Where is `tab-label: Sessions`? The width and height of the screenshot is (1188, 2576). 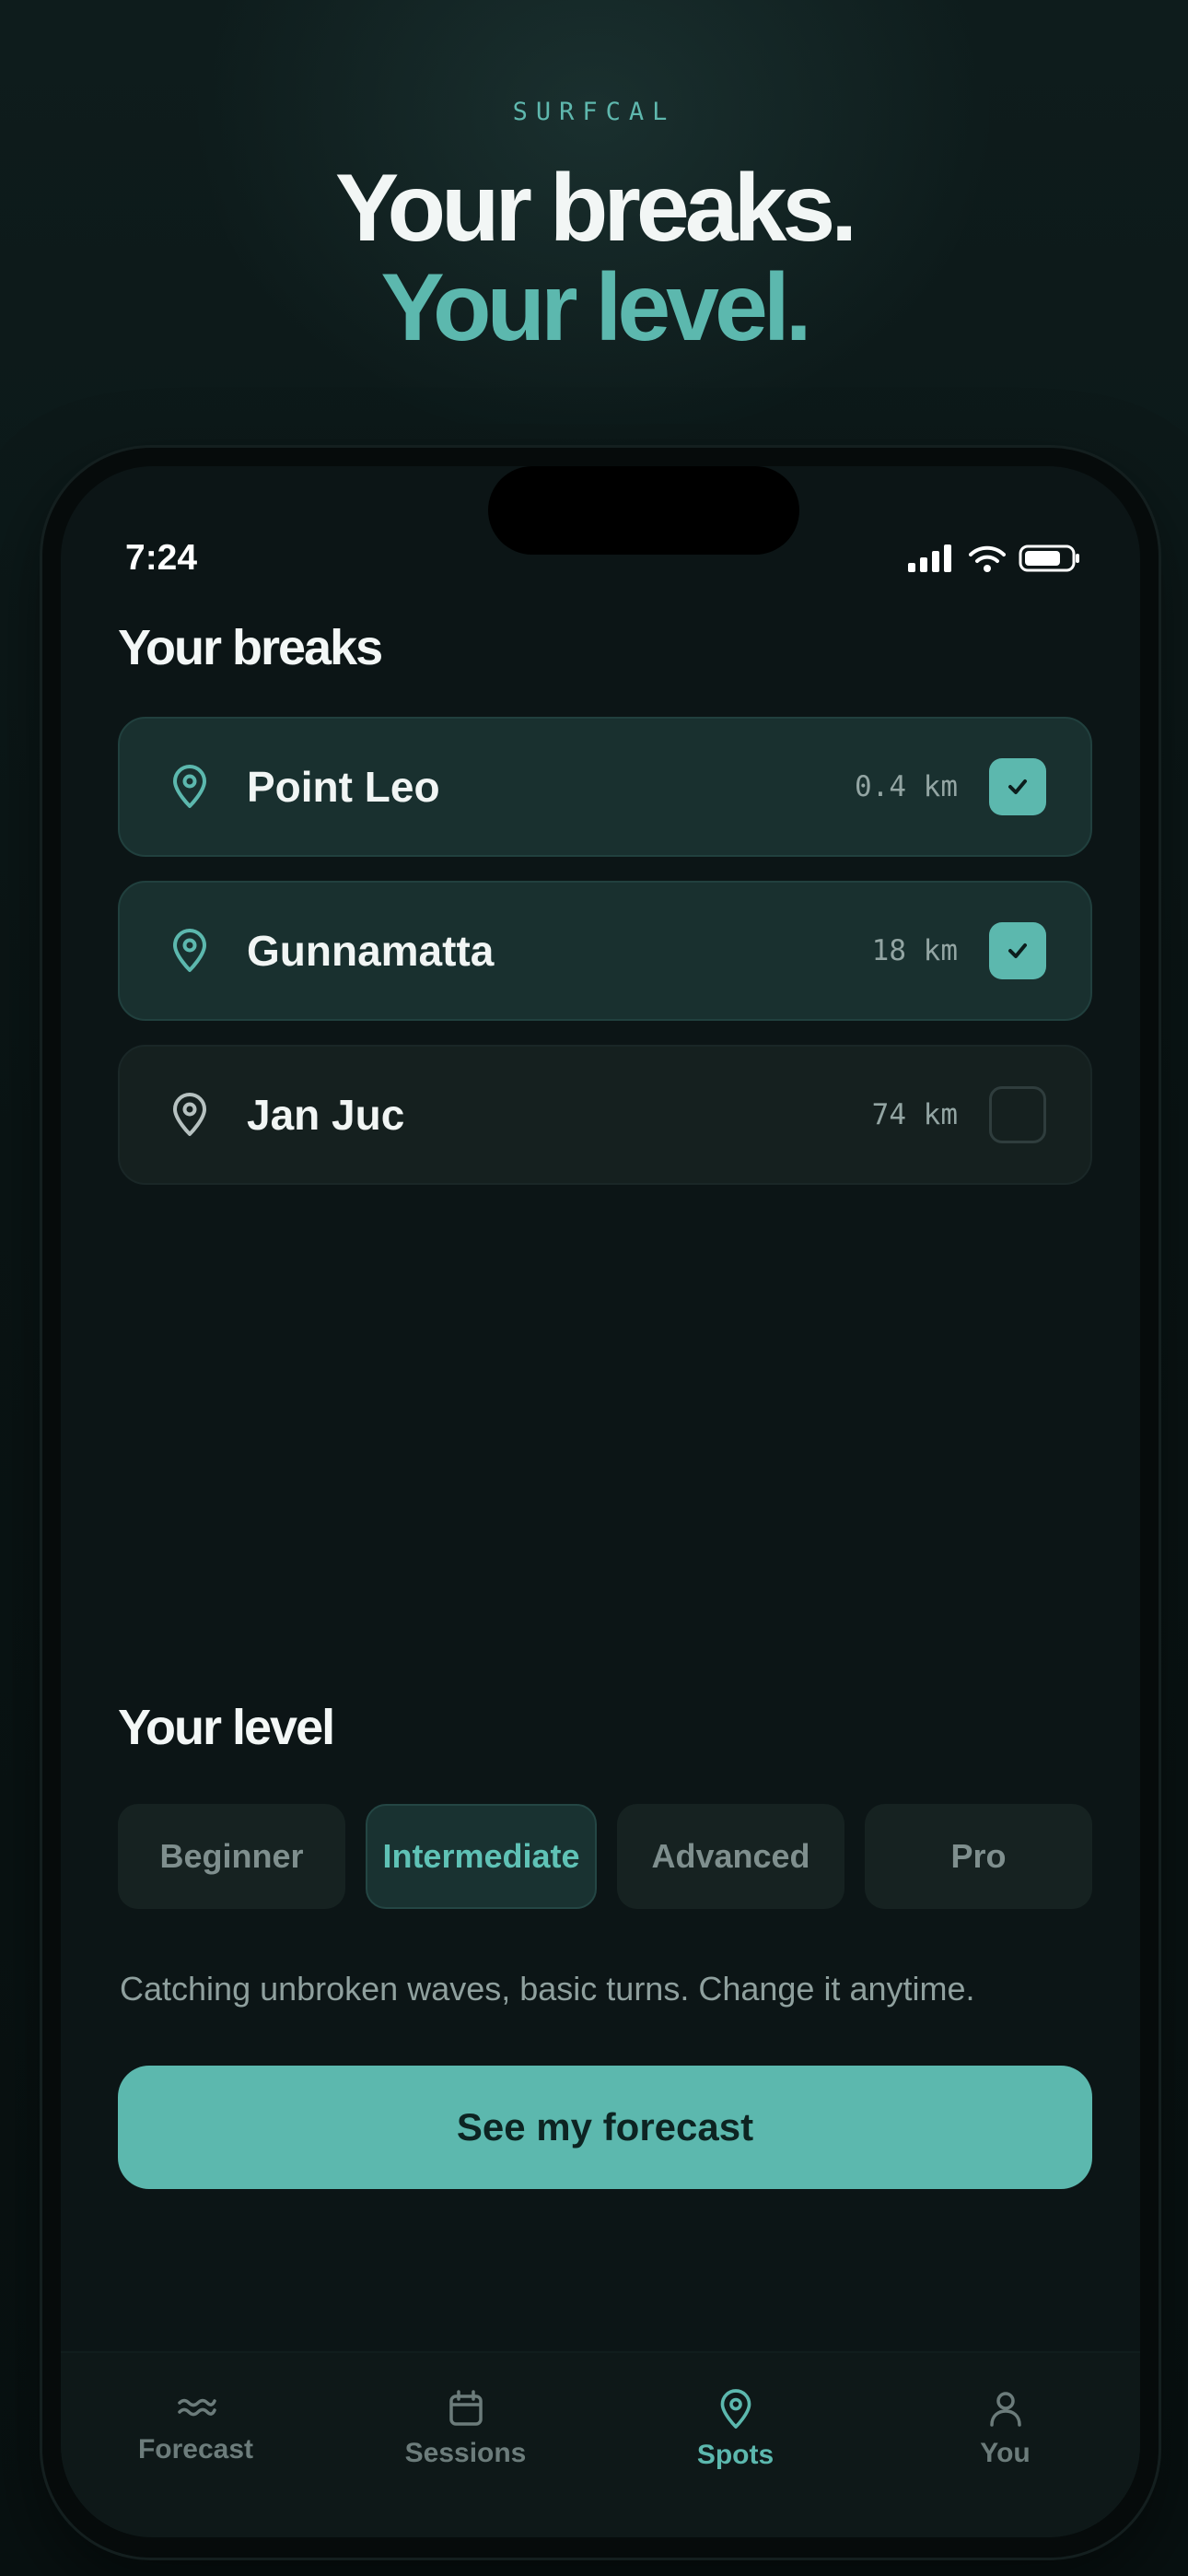 tab-label: Sessions is located at coordinates (465, 2453).